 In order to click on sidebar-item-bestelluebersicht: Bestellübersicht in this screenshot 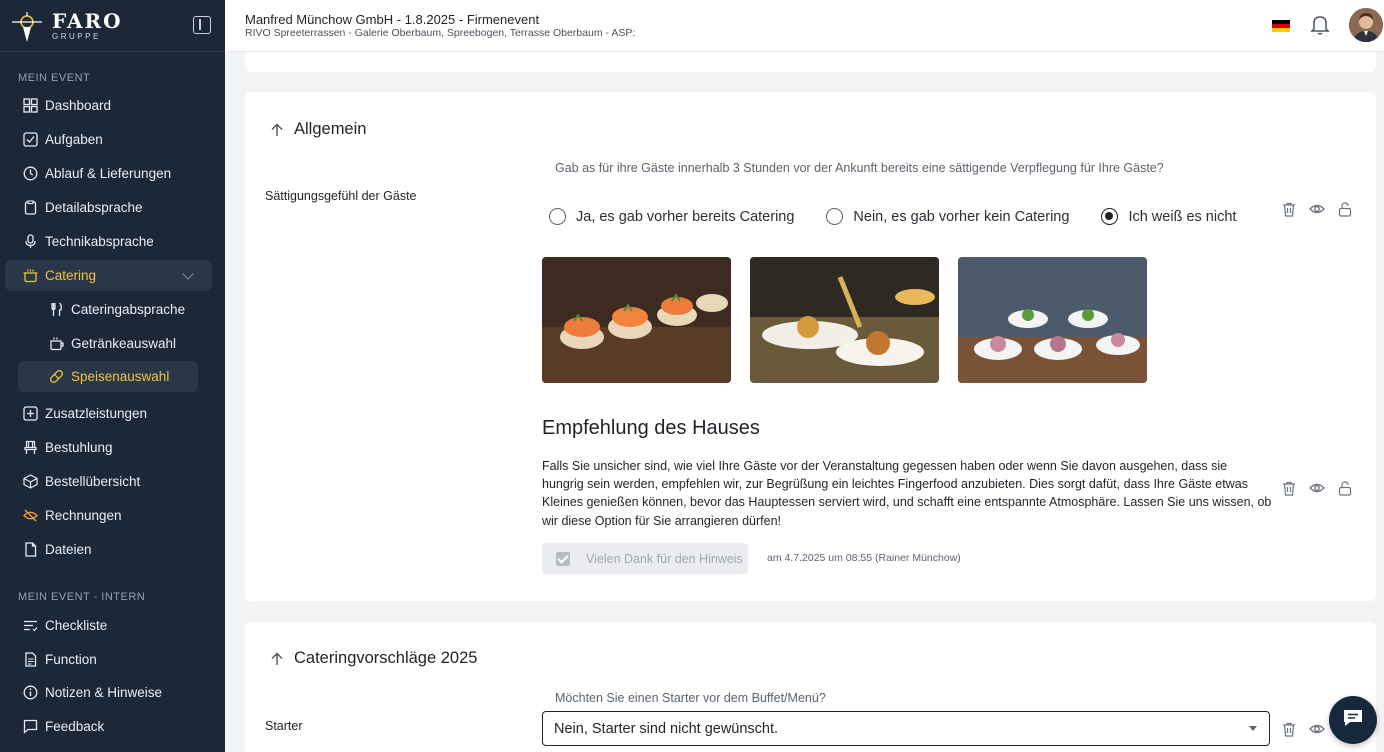, I will do `click(108, 481)`.